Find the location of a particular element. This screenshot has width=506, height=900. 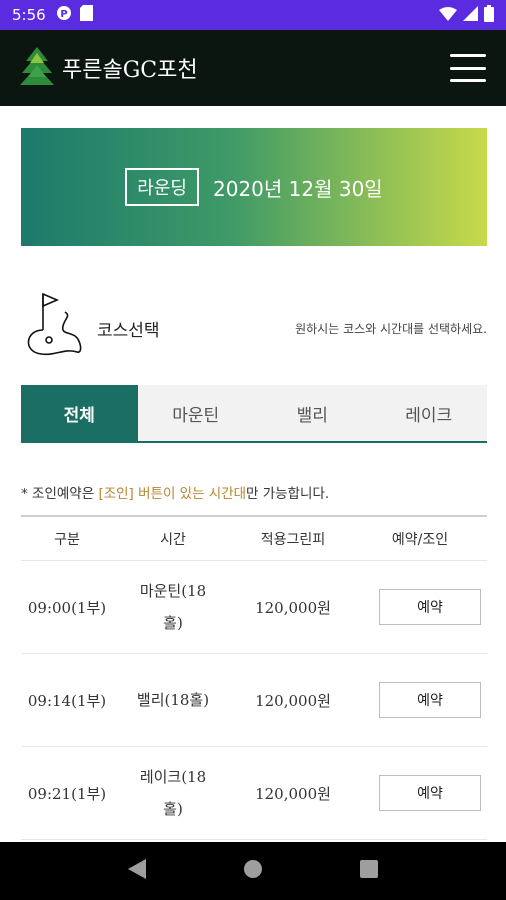

notification-p-icon: P is located at coordinates (64, 15).